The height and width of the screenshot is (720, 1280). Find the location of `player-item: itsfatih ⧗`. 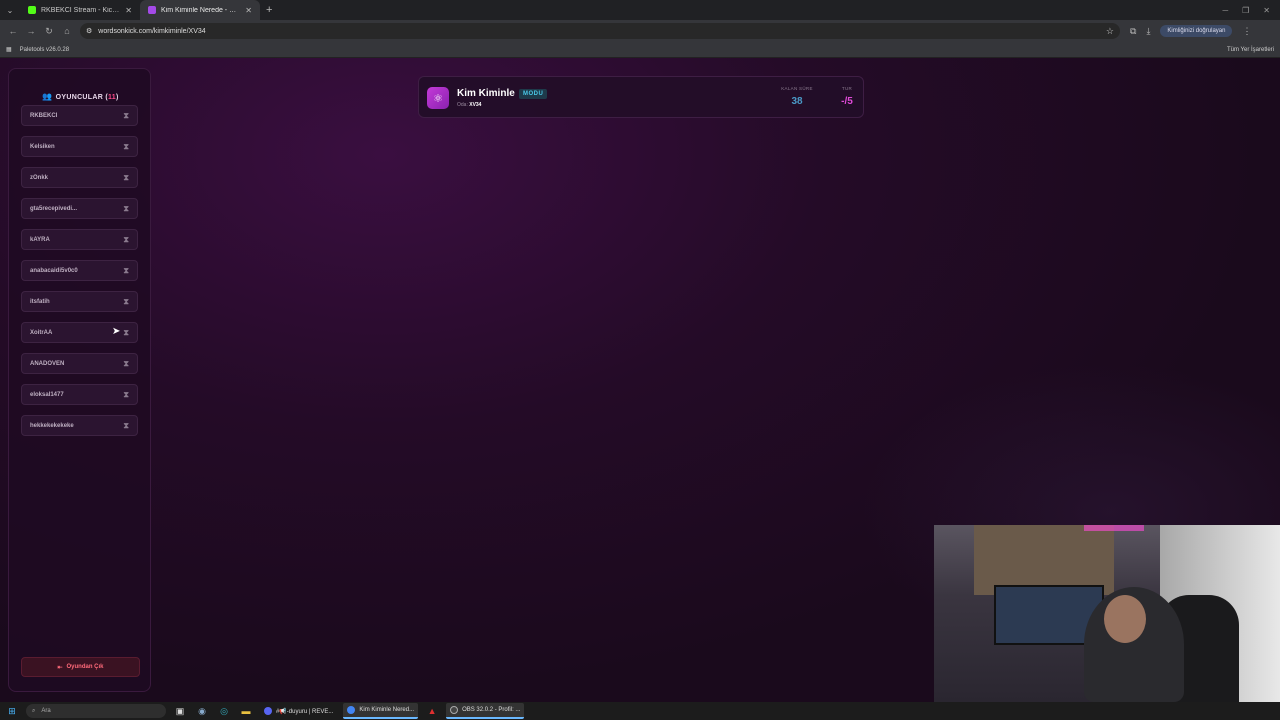

player-item: itsfatih ⧗ is located at coordinates (79, 301).